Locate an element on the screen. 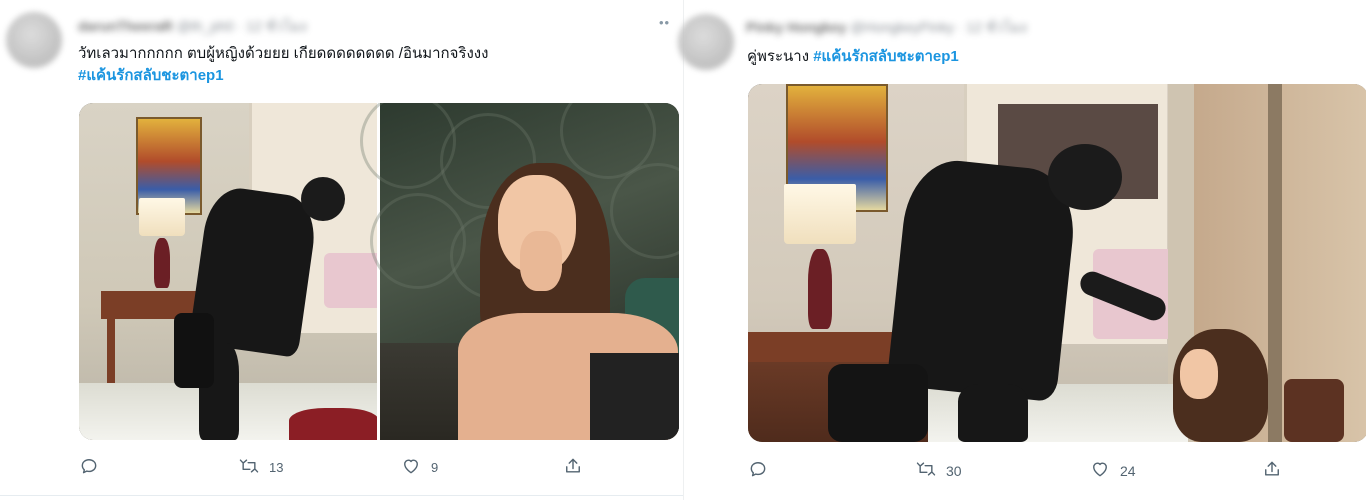 This screenshot has height=500, width=1366. tweet-header: darunTheeraR @th_ph0 · 12 ชั่วโมง is located at coordinates (192, 27).